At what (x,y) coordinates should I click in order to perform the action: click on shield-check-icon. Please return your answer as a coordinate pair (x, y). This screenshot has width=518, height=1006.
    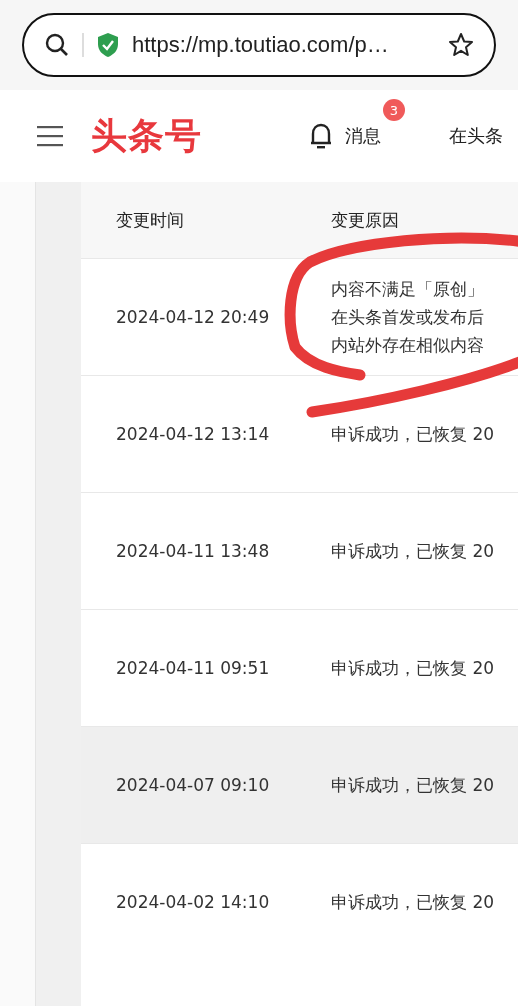
    Looking at the image, I should click on (108, 45).